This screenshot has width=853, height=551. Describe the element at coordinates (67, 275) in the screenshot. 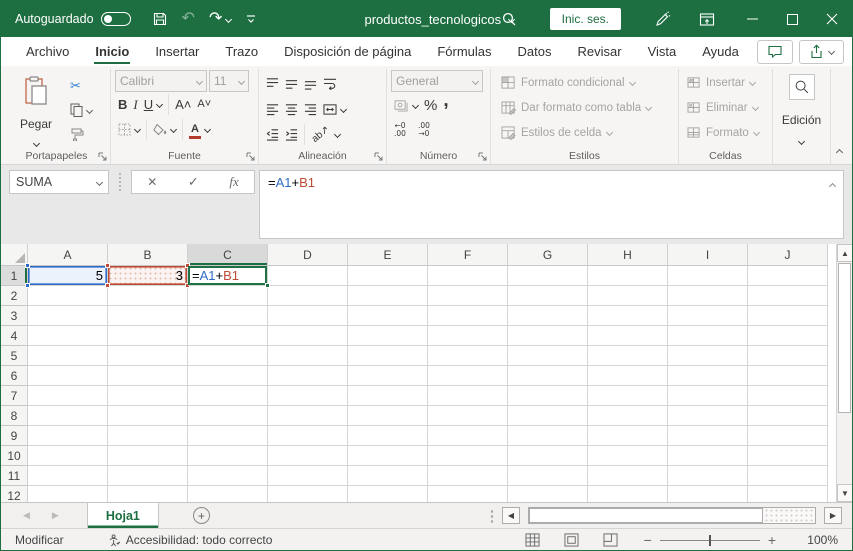

I see `cell-a1: 5` at that location.